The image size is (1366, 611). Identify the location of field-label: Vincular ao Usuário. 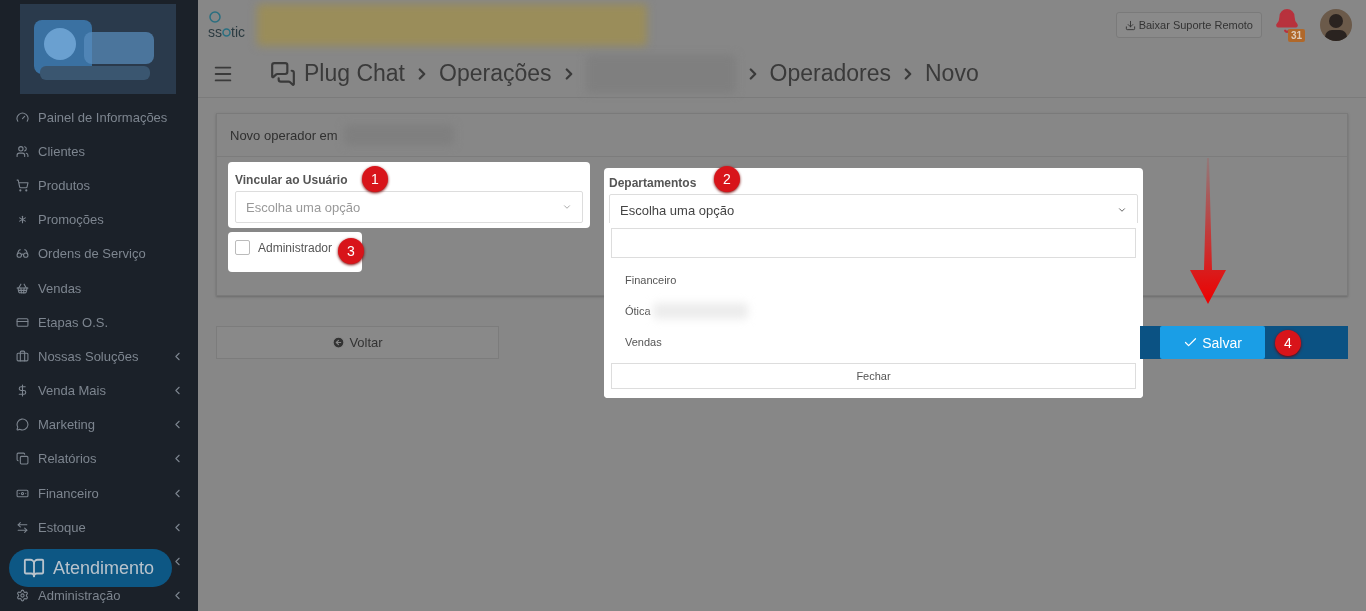
(291, 180).